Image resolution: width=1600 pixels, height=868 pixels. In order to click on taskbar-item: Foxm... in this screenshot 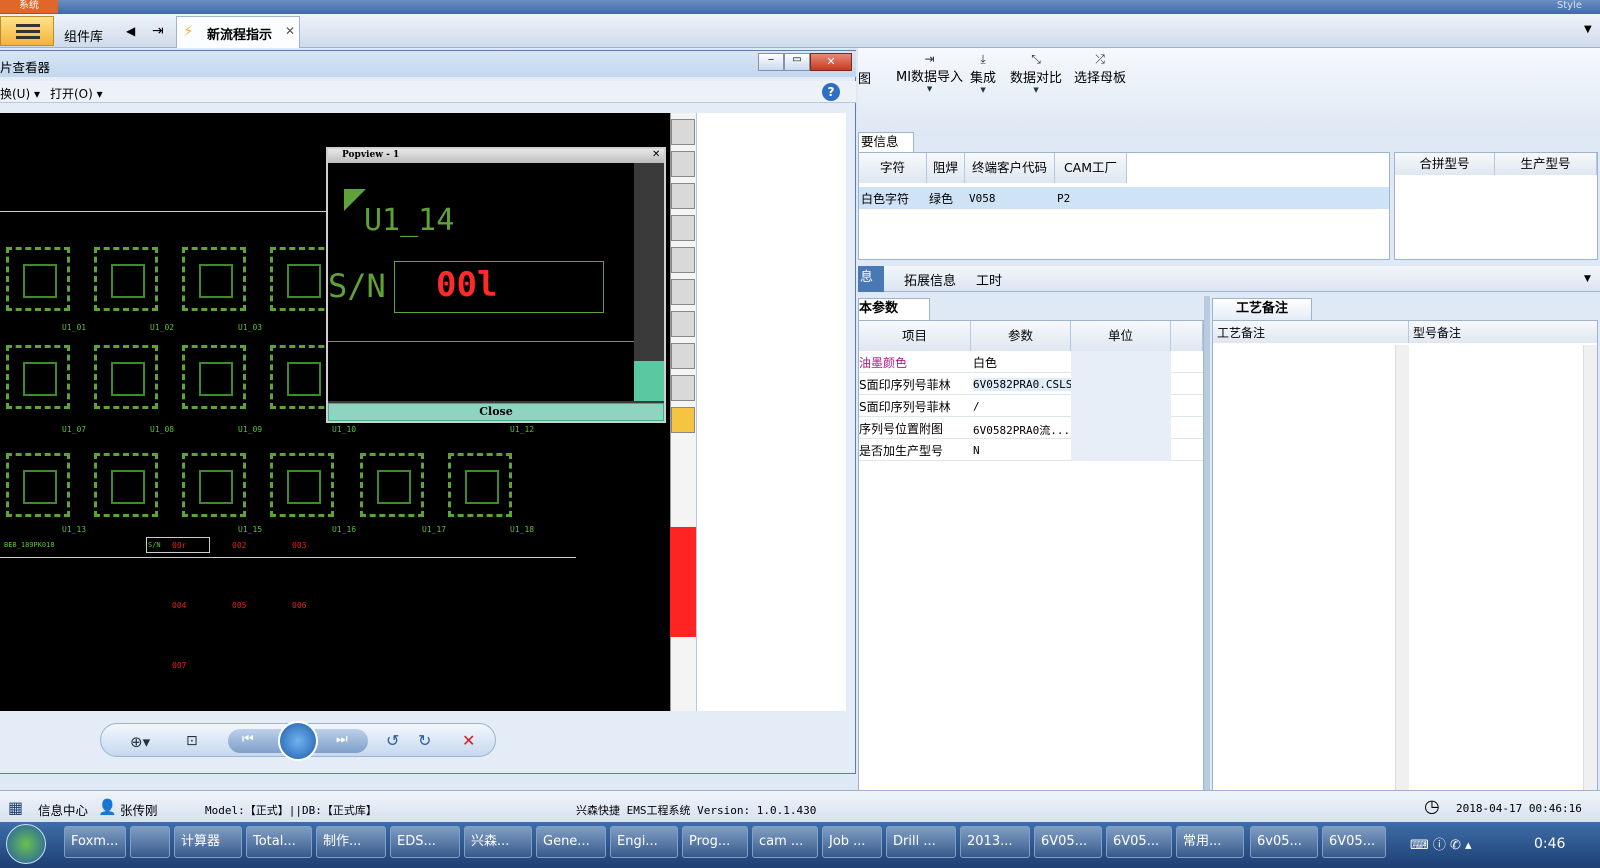, I will do `click(95, 842)`.